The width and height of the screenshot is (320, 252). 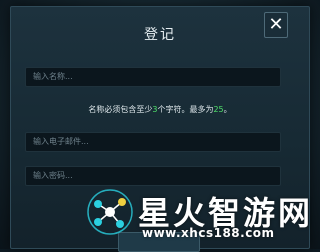 I want to click on hint-middle: 个字符。最多为, so click(x=185, y=109).